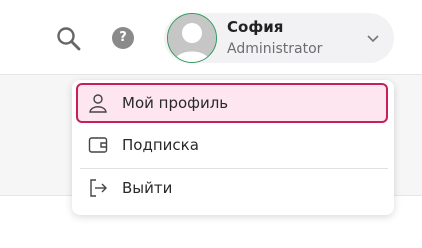 This screenshot has height=248, width=422. I want to click on chevron-down-icon, so click(373, 39).